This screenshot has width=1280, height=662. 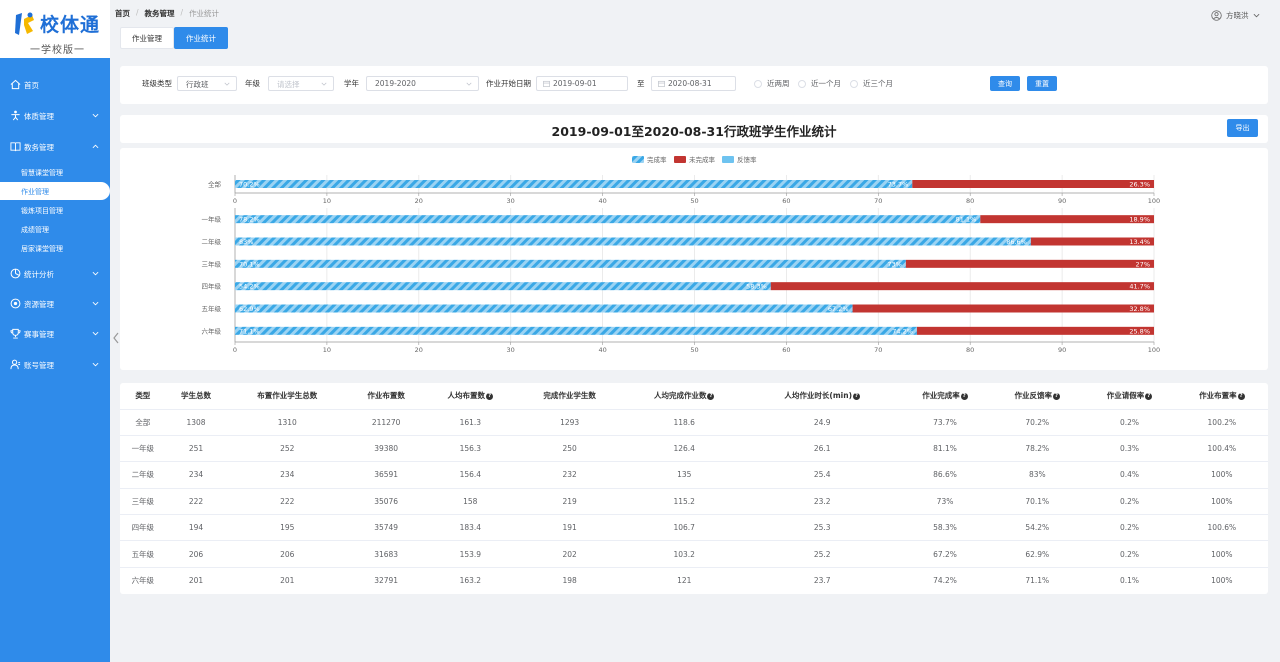 I want to click on data-label-complete: 67.2%, so click(x=838, y=309).